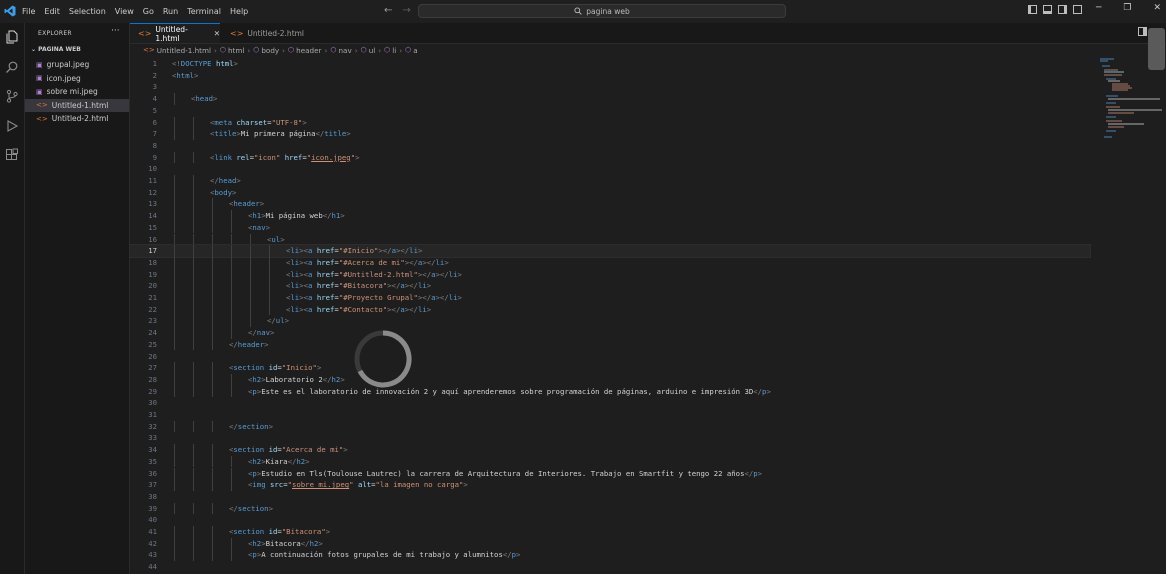 The height and width of the screenshot is (574, 1166). I want to click on menu-item-view: View, so click(124, 11).